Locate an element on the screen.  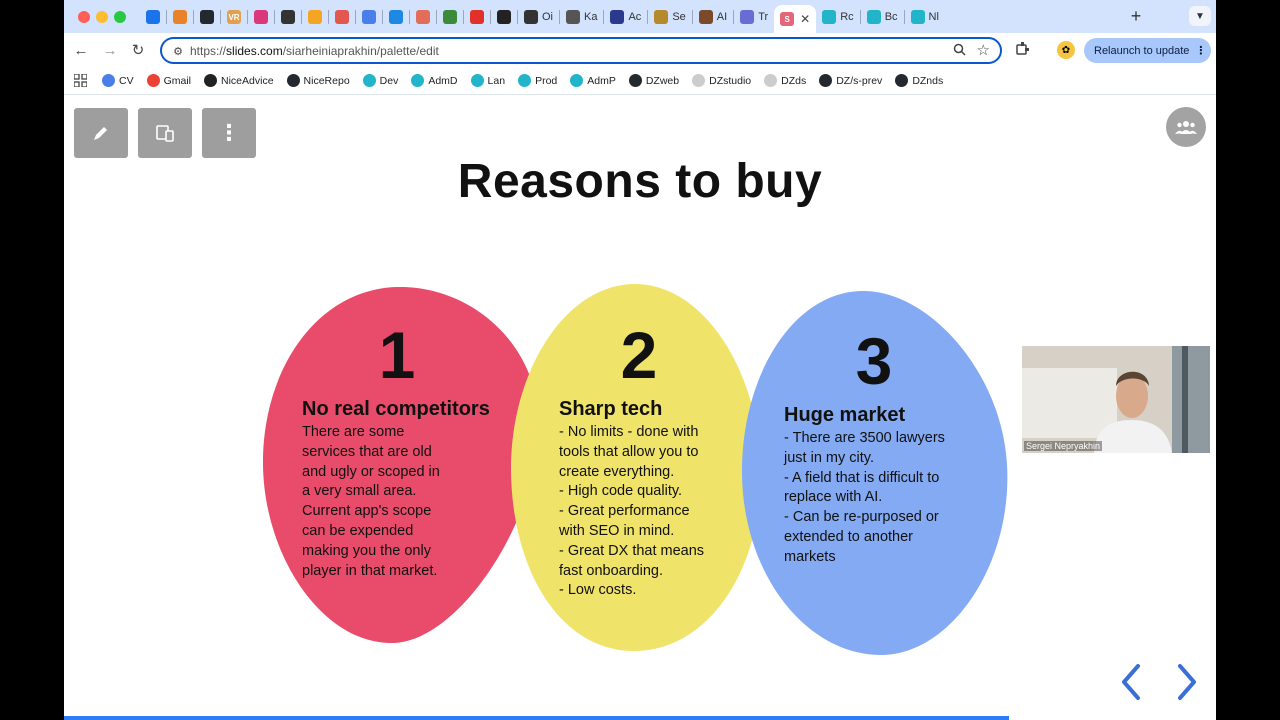
slides-icon: S is located at coordinates (787, 19).